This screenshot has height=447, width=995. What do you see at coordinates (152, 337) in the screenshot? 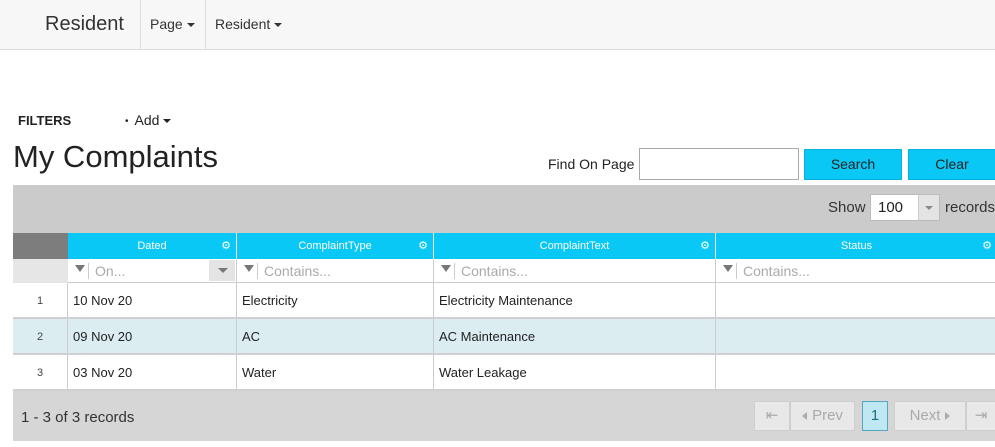
I see `cell-dated: 09 Nov 20` at bounding box center [152, 337].